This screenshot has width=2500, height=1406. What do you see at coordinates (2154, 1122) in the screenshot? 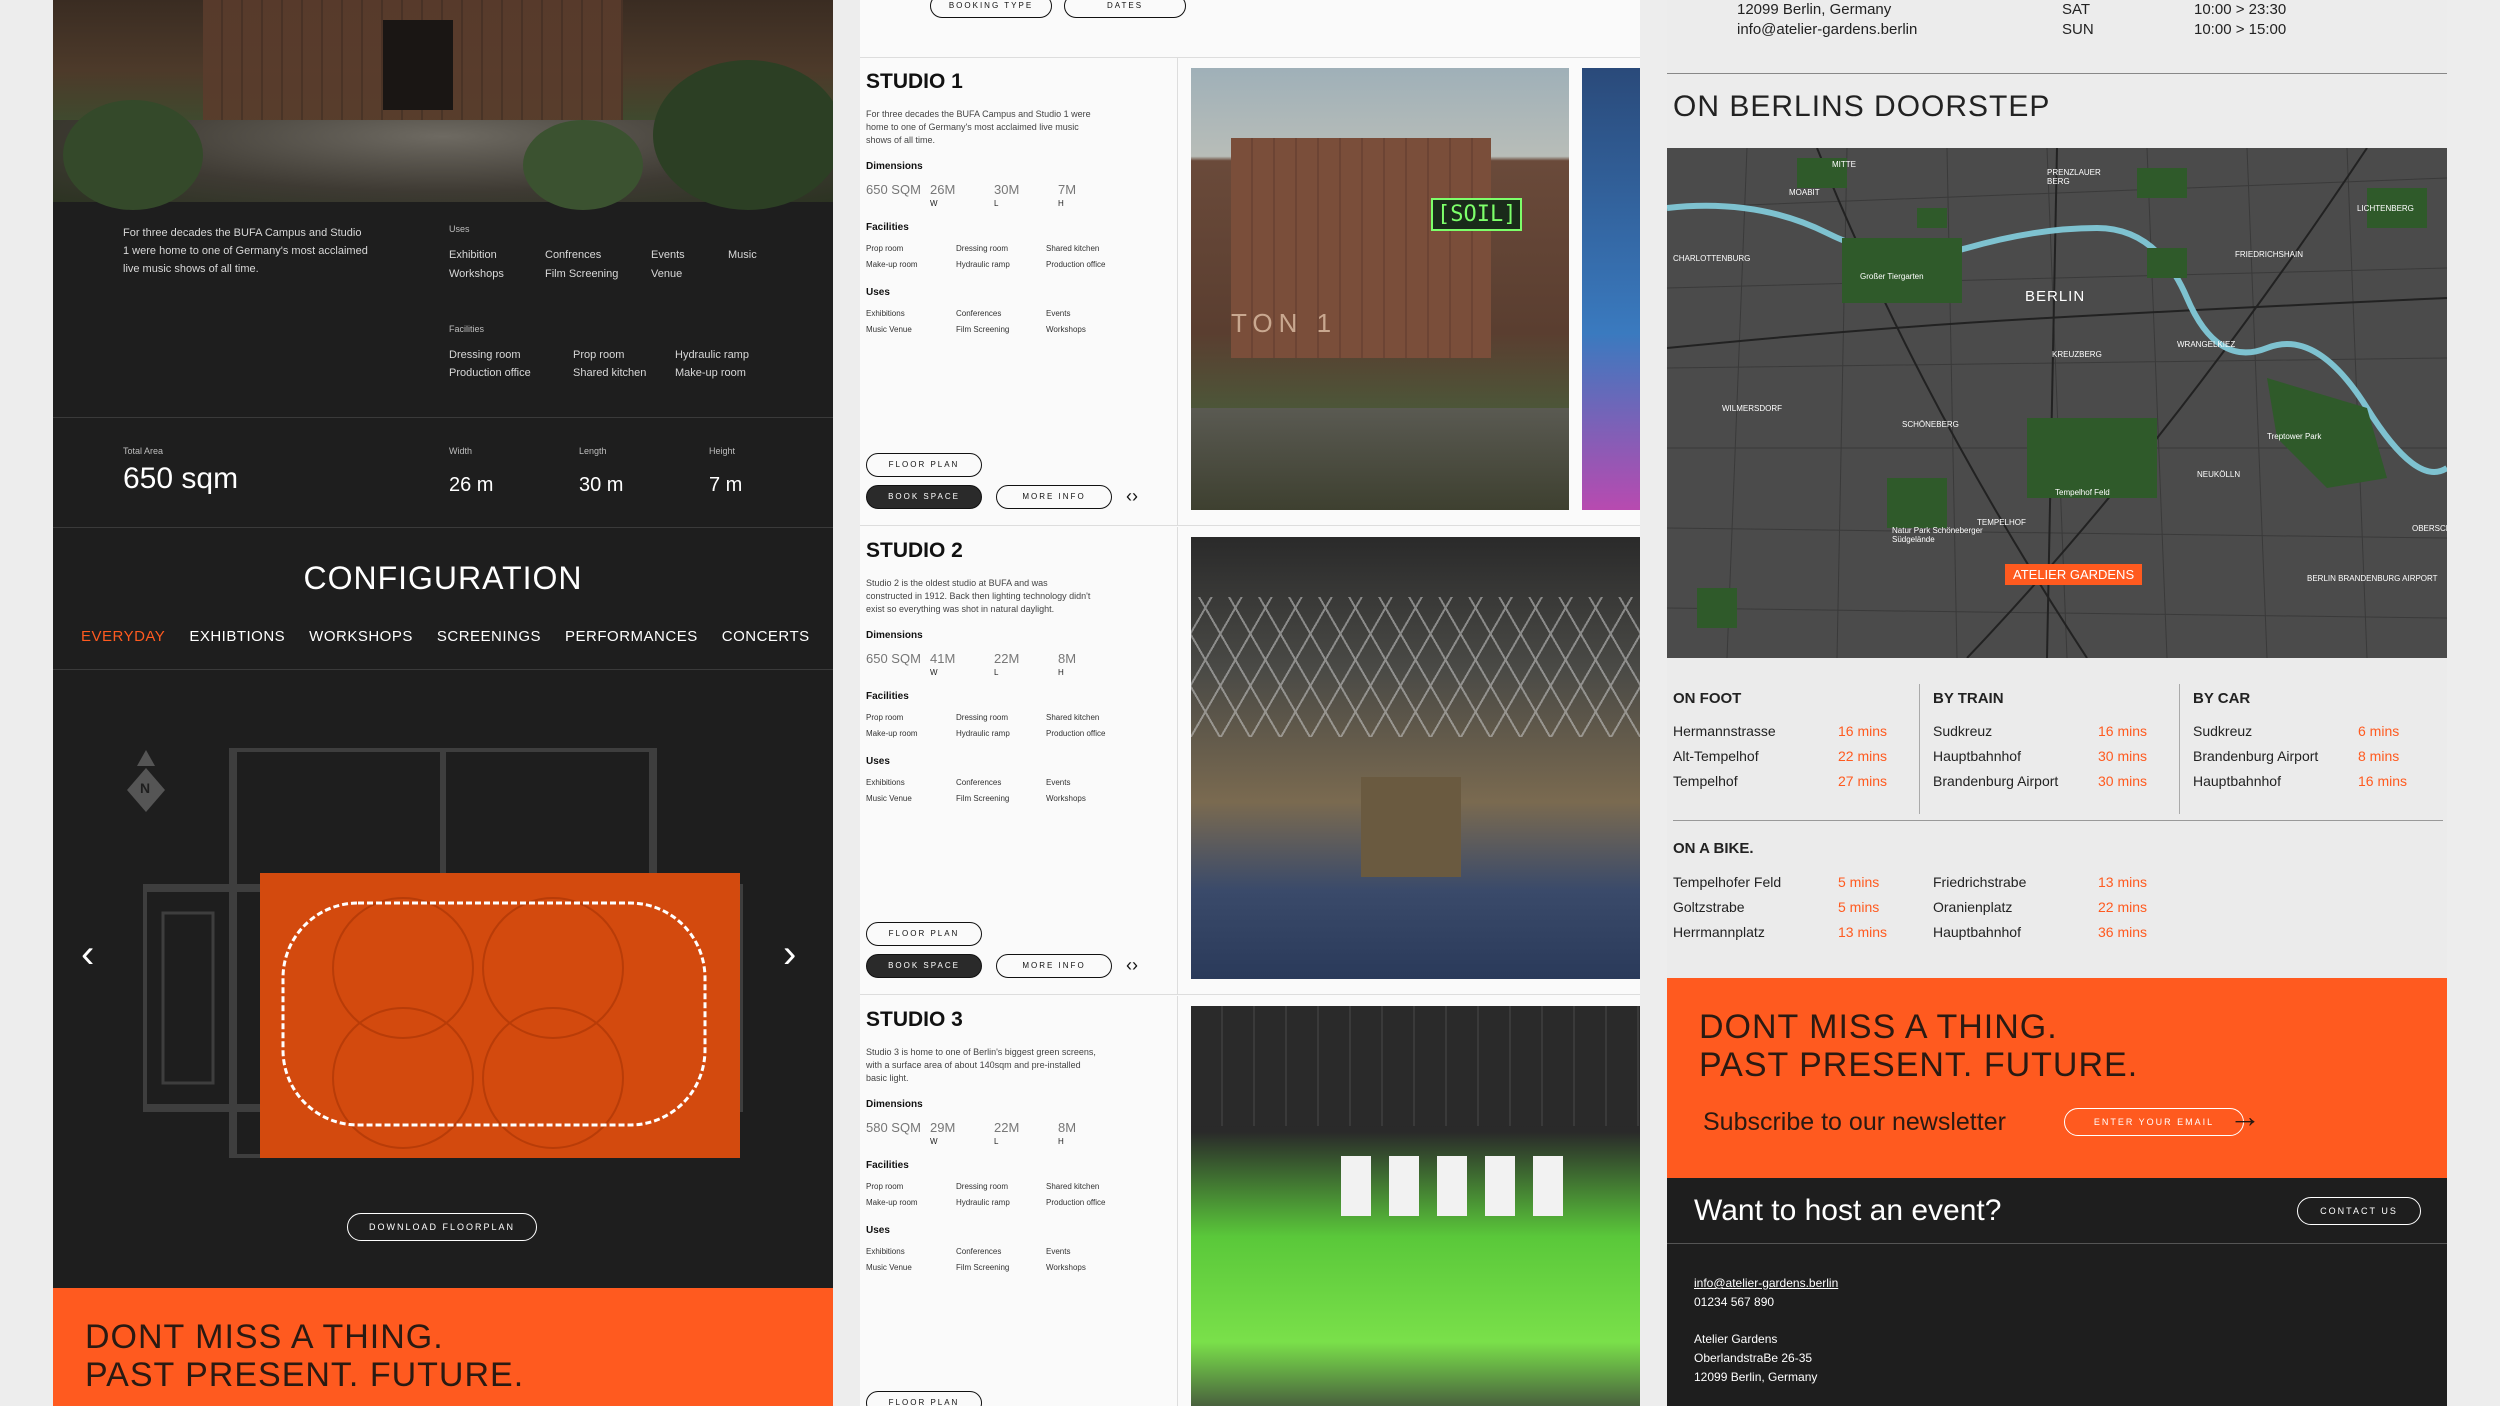
I see `email-input: ENTER YOUR EMAIL` at bounding box center [2154, 1122].